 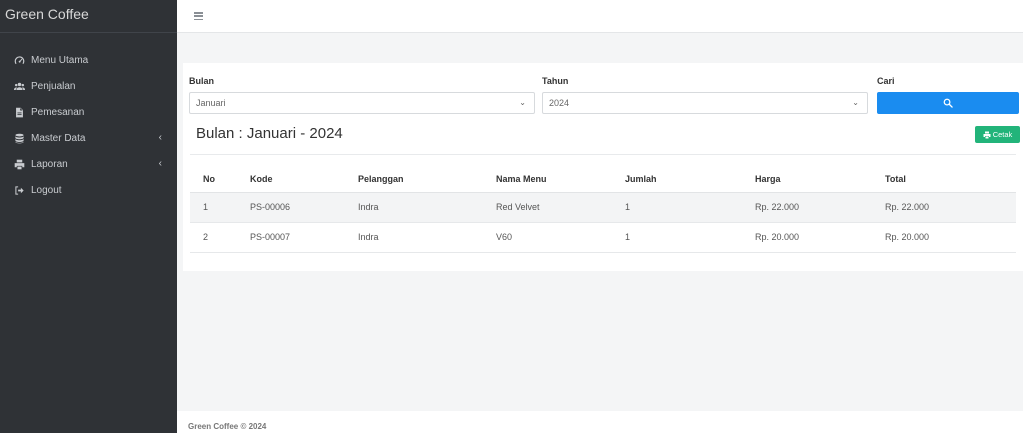 I want to click on bulan-select-value: Januari, so click(x=211, y=103).